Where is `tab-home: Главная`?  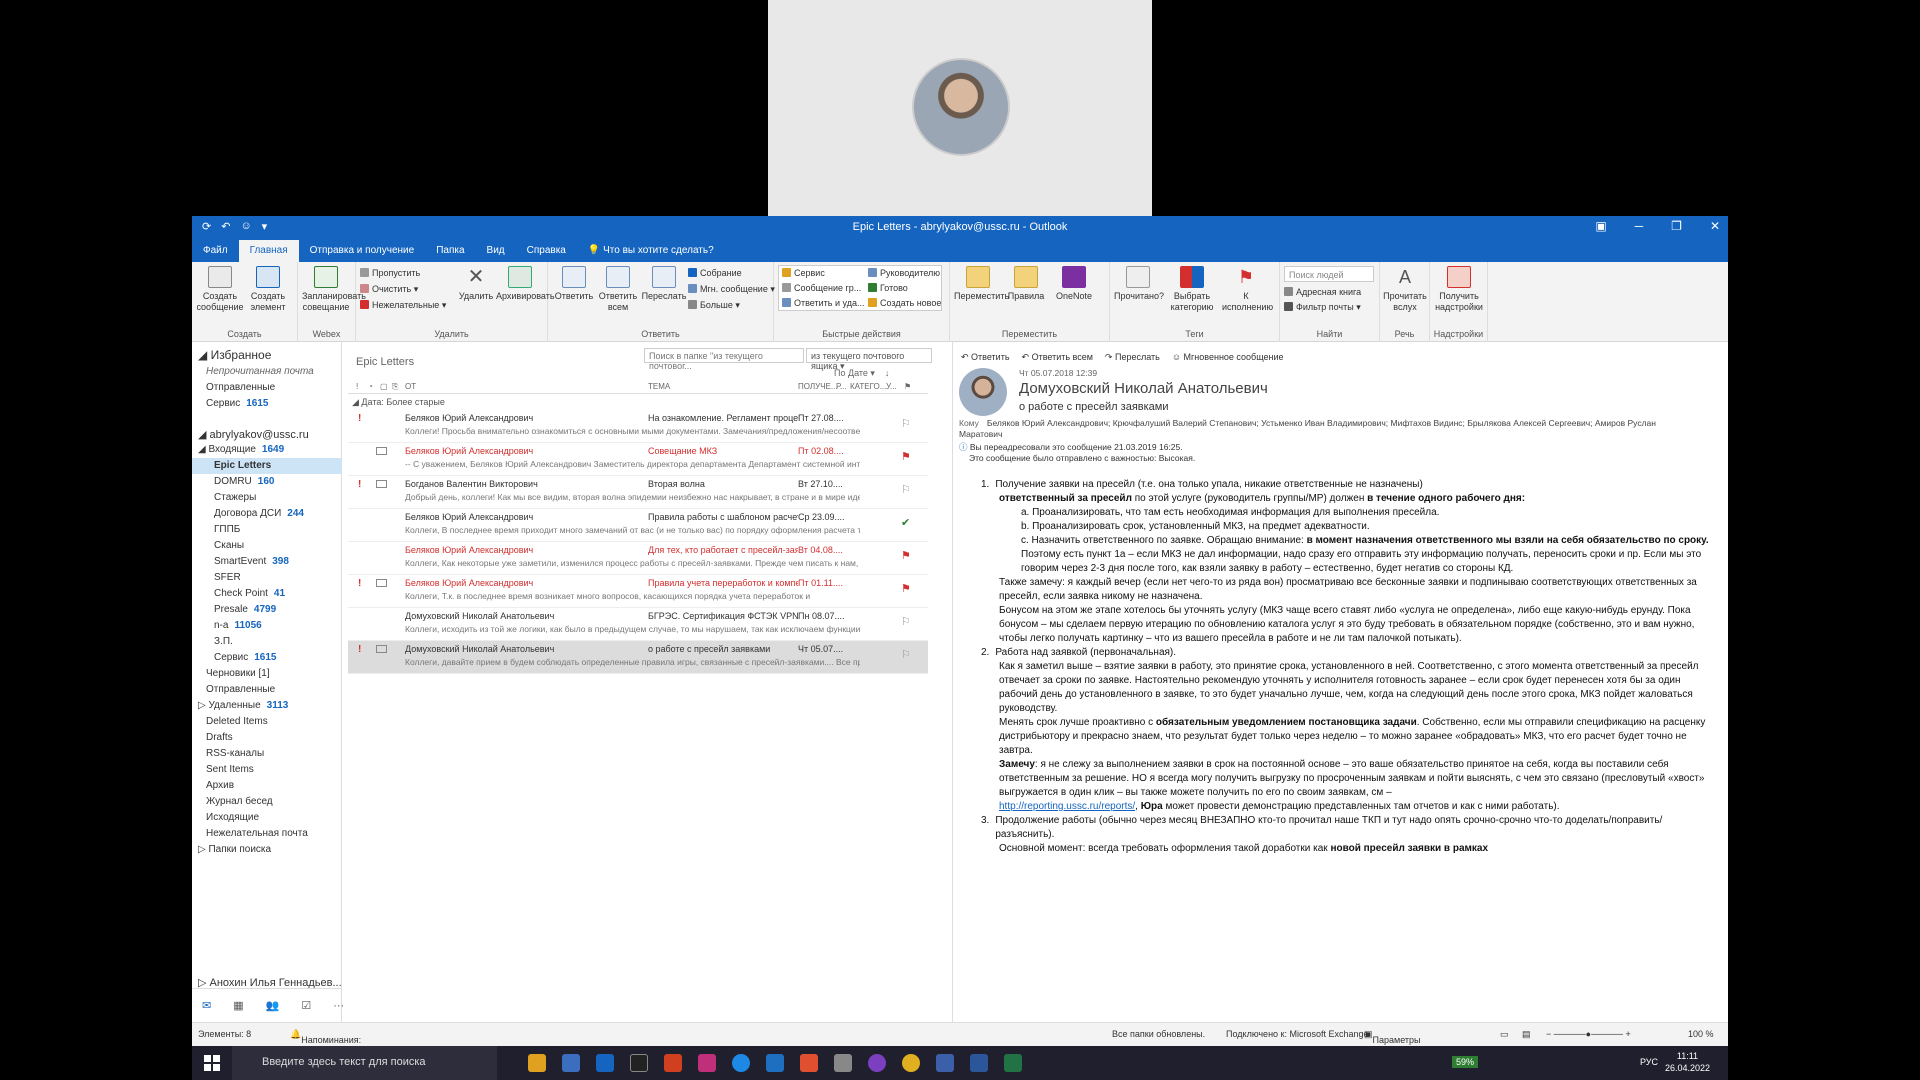 tab-home: Главная is located at coordinates (268, 251).